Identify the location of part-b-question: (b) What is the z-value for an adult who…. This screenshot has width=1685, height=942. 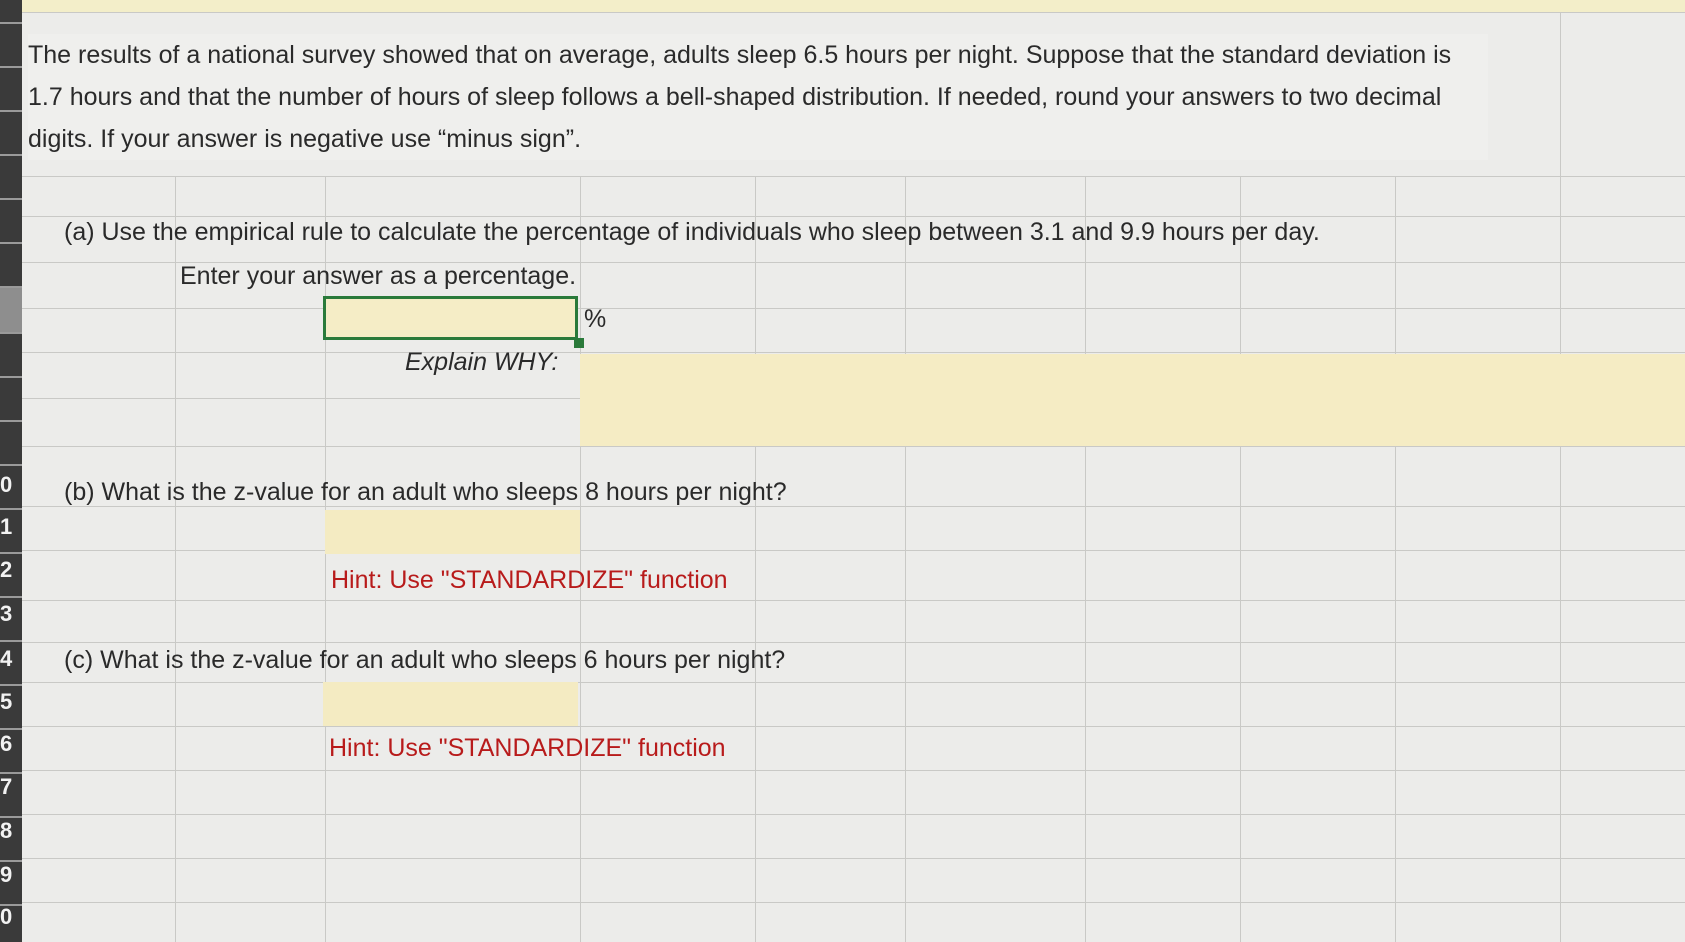
(425, 492).